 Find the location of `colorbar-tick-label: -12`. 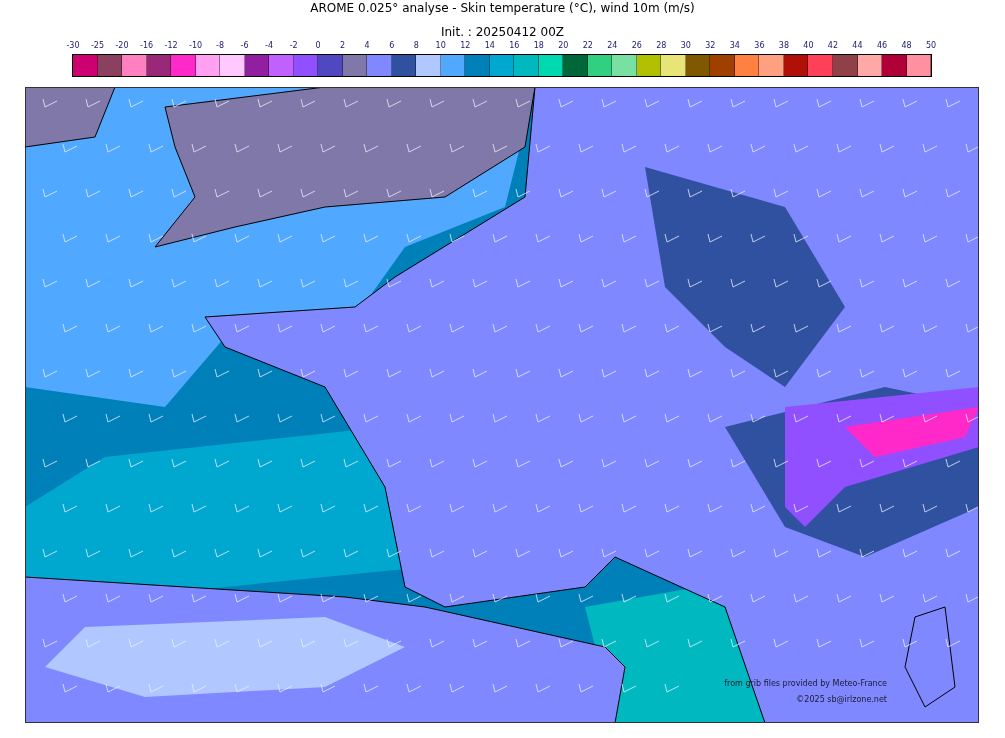

colorbar-tick-label: -12 is located at coordinates (171, 46).